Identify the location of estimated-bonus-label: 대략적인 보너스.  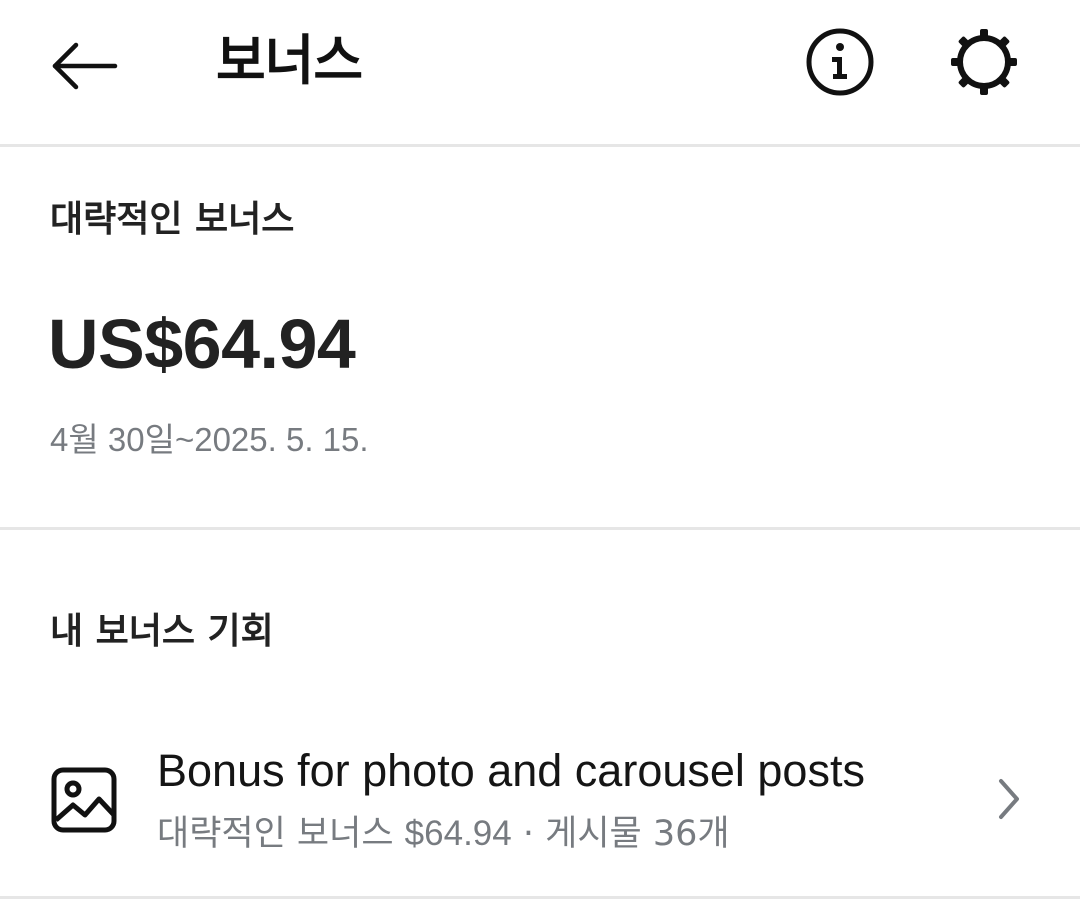
(172, 219).